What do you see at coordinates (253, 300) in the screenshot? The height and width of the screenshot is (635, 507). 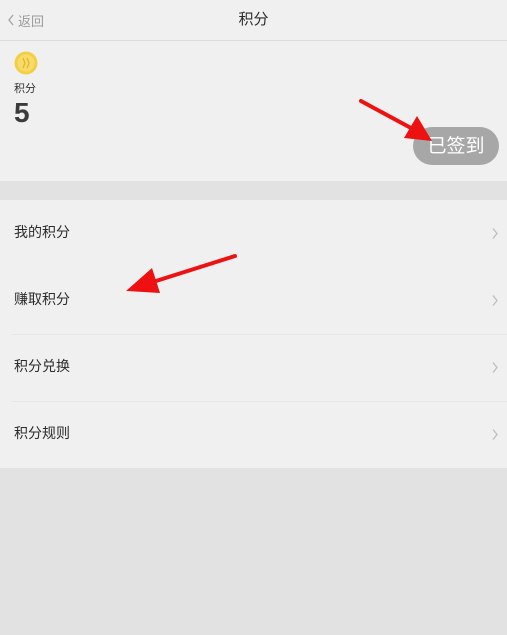 I see `menu-item-earn-points: 赚取积分` at bounding box center [253, 300].